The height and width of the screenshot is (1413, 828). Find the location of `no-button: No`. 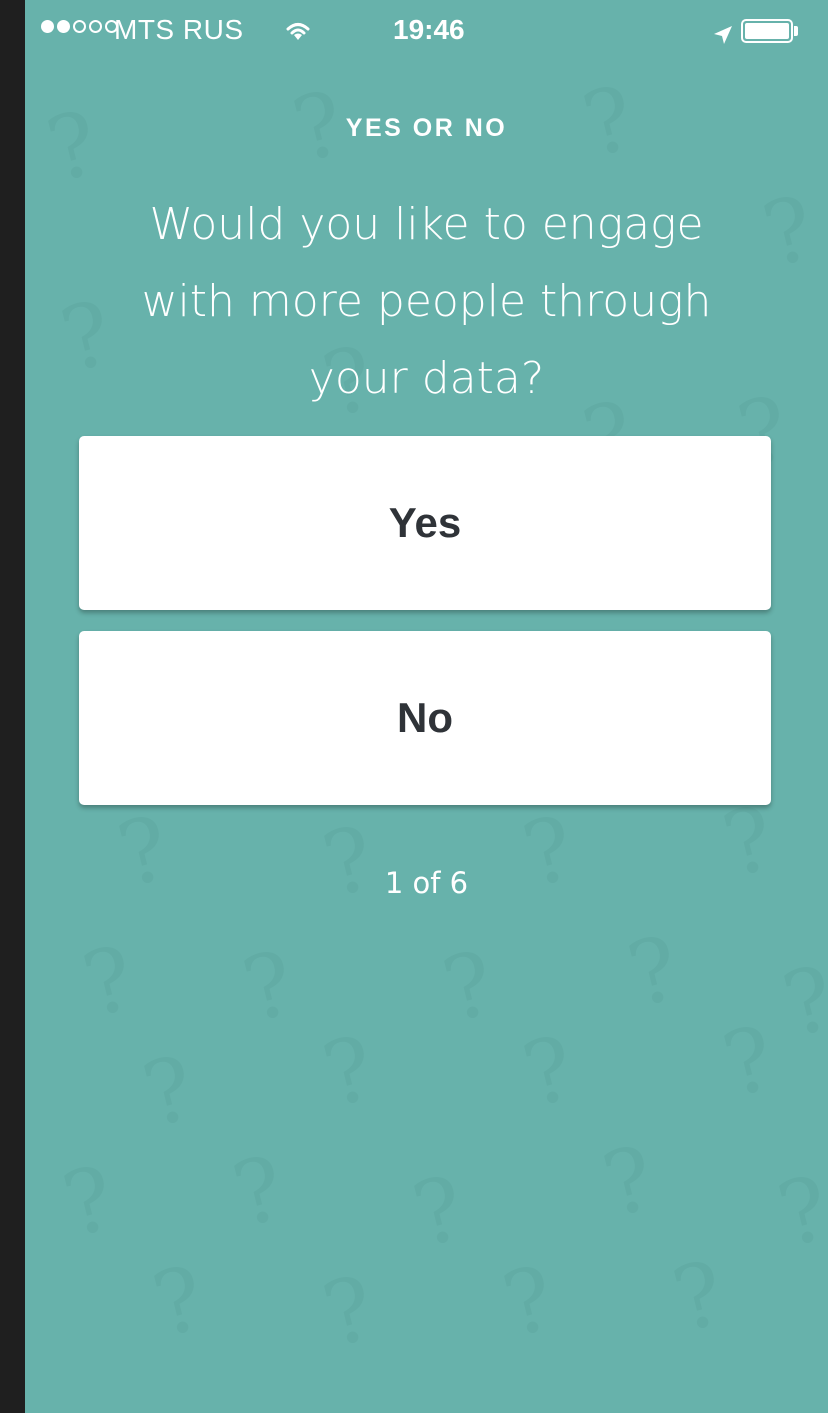

no-button: No is located at coordinates (425, 718).